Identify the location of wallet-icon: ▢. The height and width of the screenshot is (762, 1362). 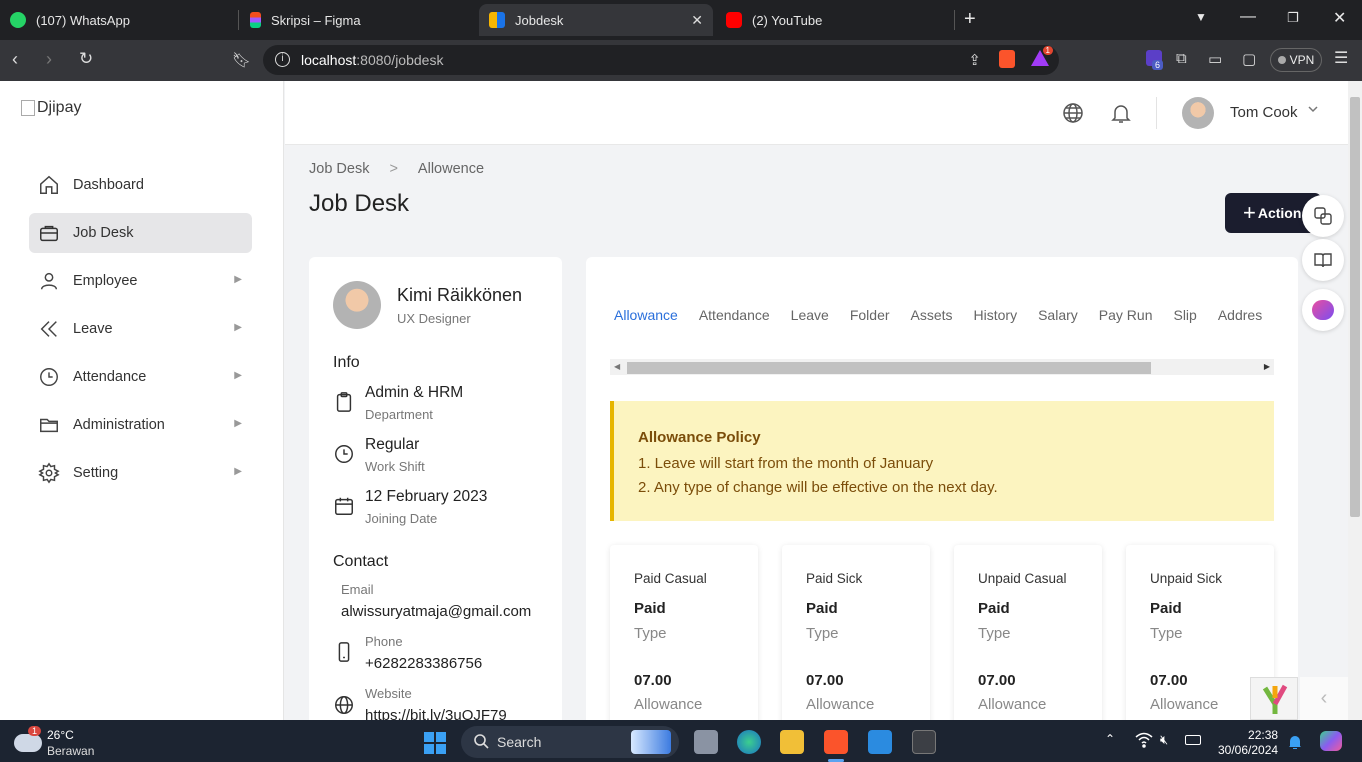
(1249, 59).